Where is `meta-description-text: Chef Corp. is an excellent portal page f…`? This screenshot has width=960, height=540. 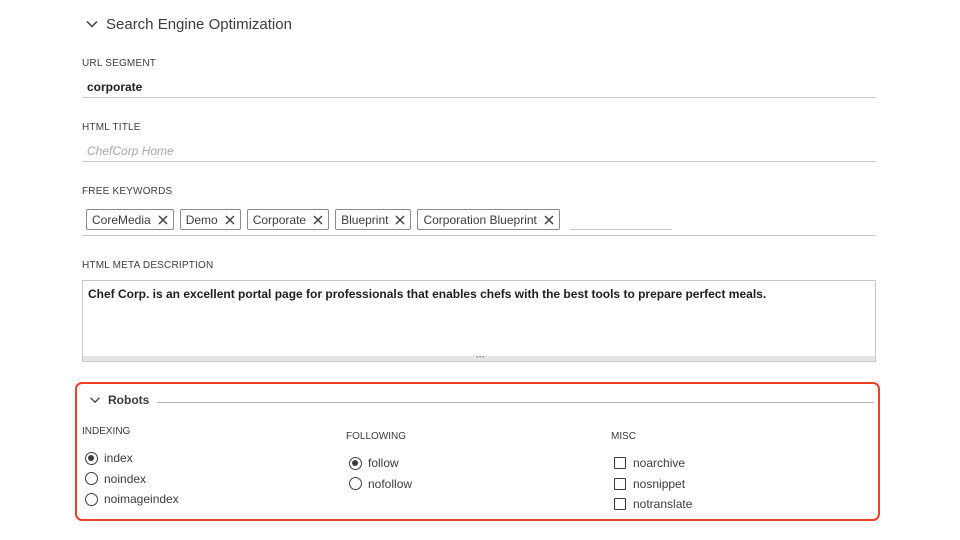 meta-description-text: Chef Corp. is an excellent portal page f… is located at coordinates (427, 294).